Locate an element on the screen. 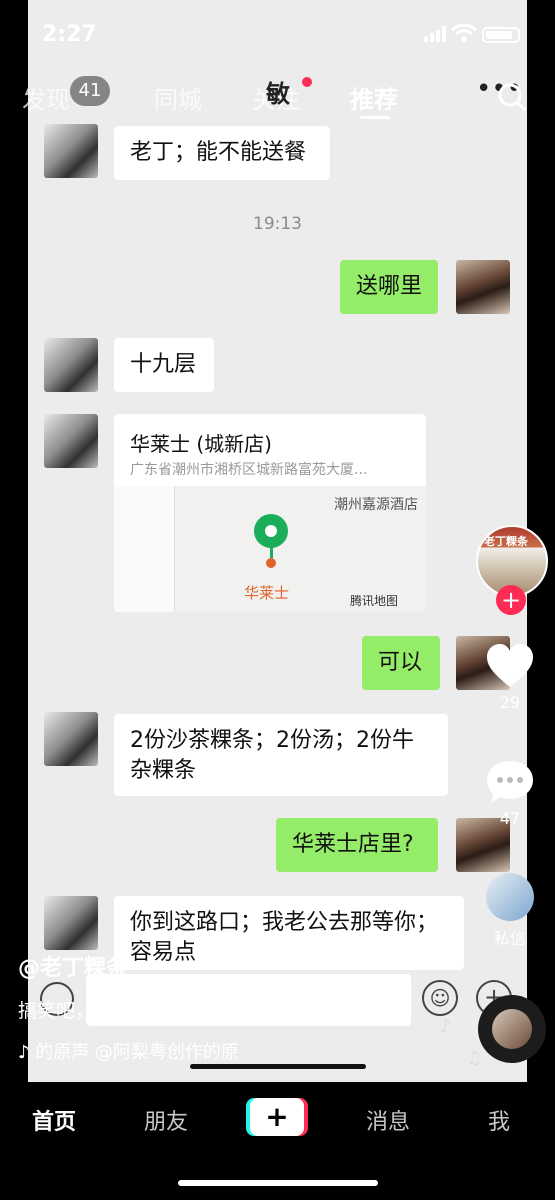 This screenshot has width=555, height=1200. video-caption: @老丁粿条 搞笑吧，朋友！ 这样也可以 ♪ 的原声 @阿梨粤创作的原 is located at coordinates (135, 1006).